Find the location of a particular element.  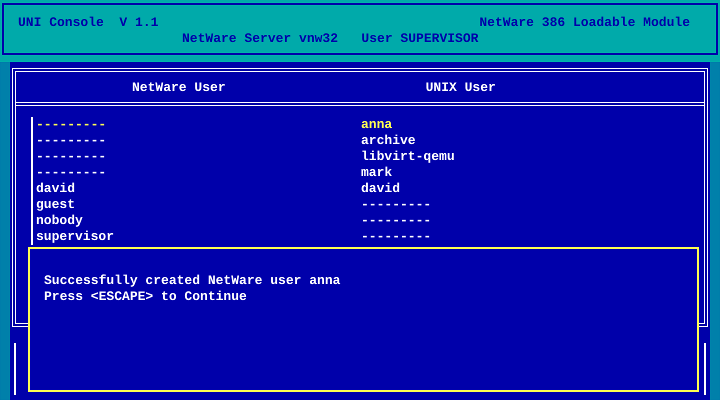

user-row: --------- anna is located at coordinates (370, 125).